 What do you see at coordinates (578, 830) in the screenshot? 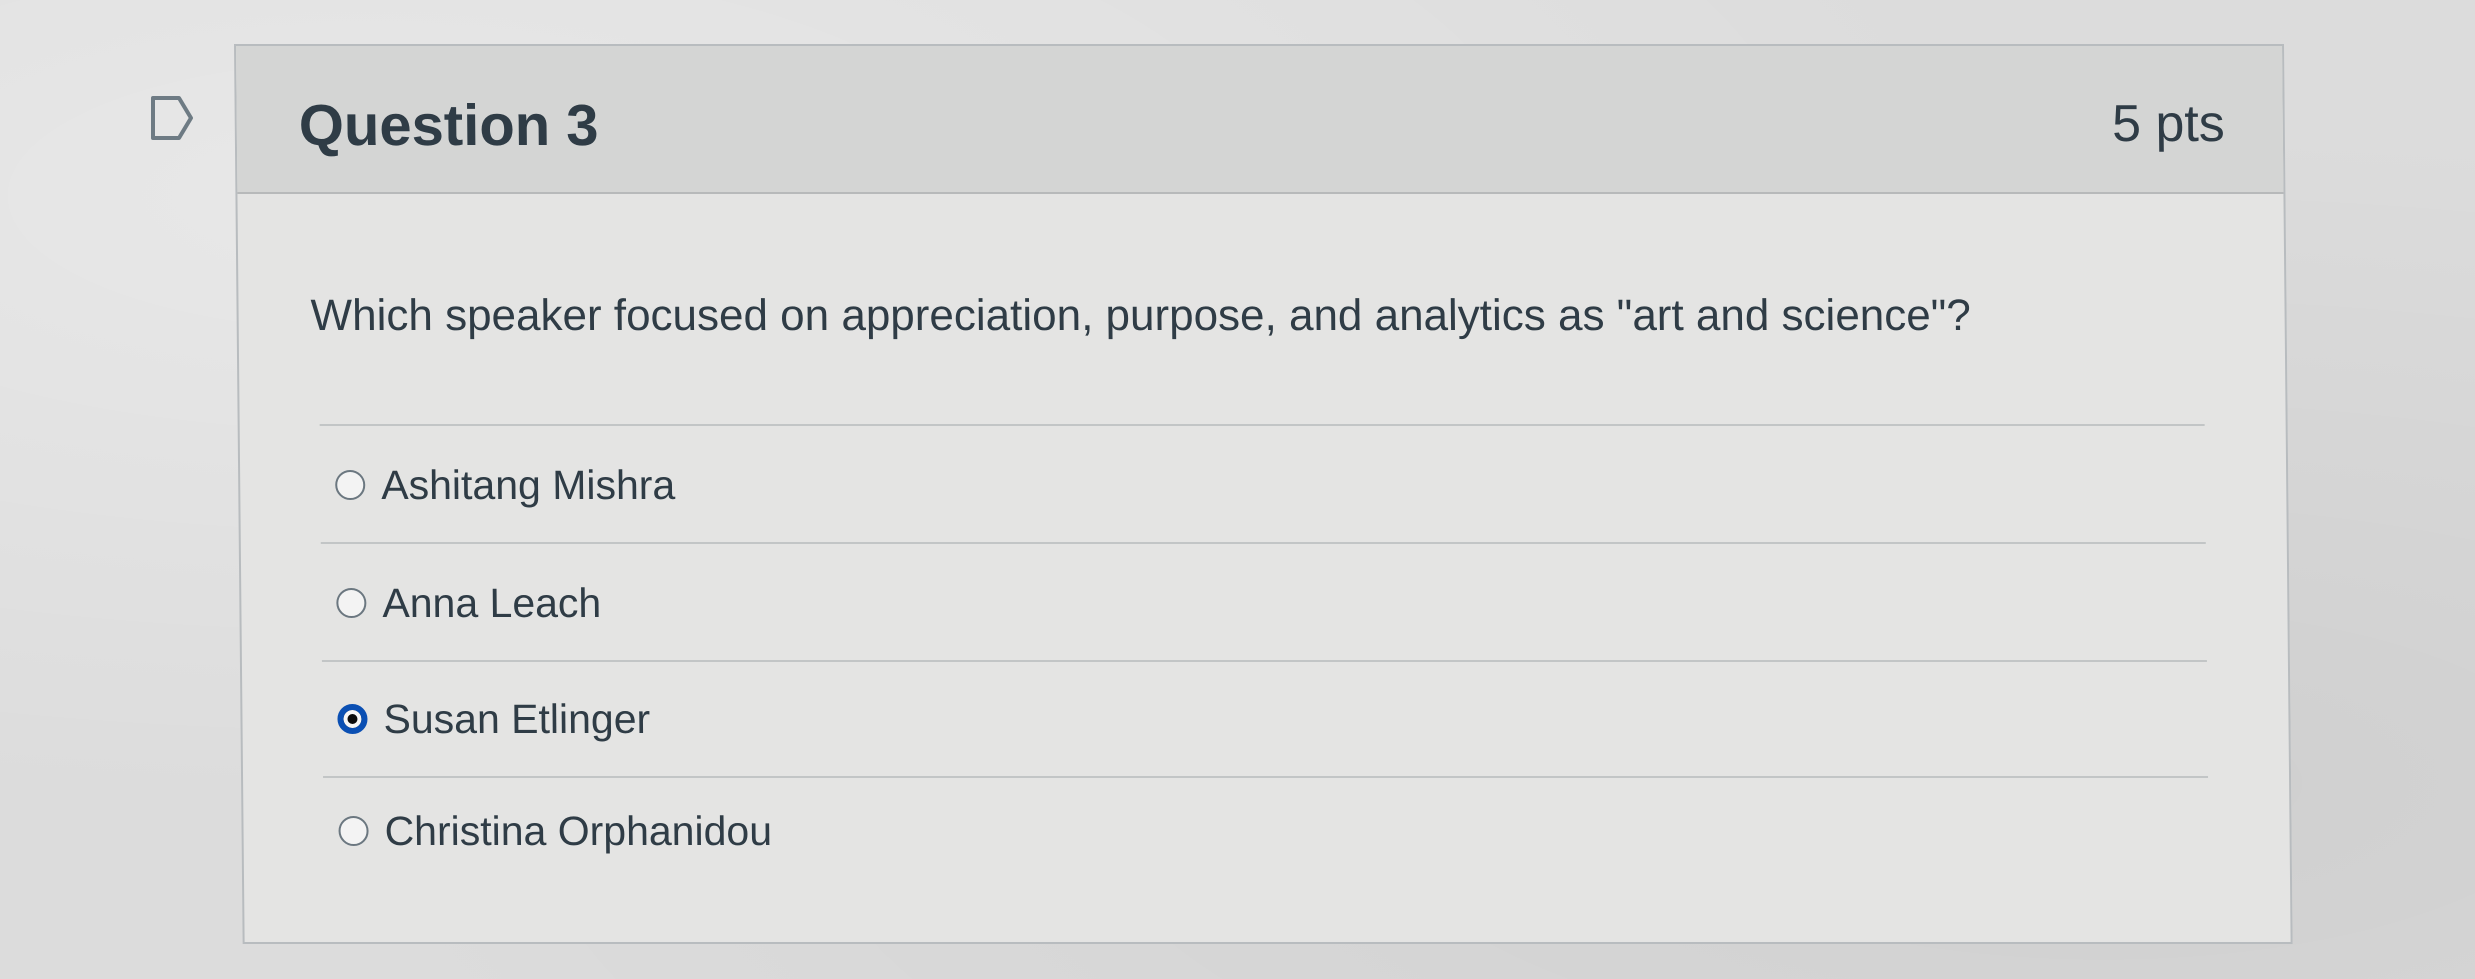
I see `answer-label: Christina Orphanidou` at bounding box center [578, 830].